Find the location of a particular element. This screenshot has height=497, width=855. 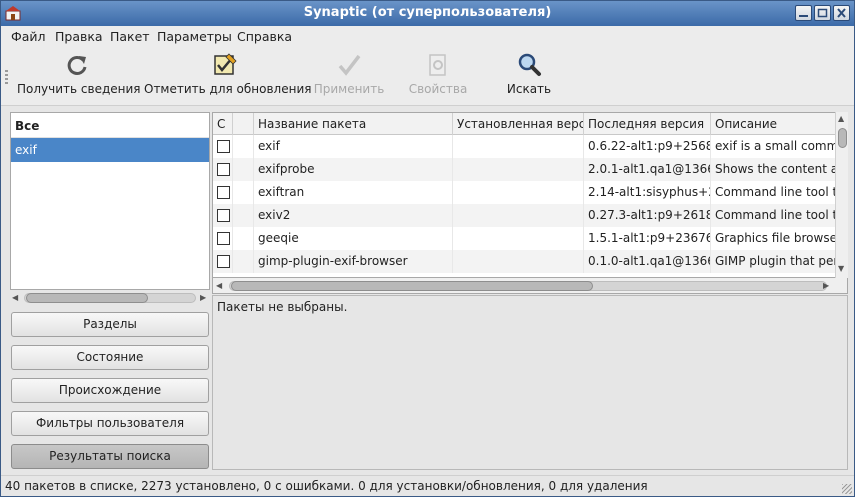

row-latest: 0.1.0-alt1.qa1@136612 is located at coordinates (647, 261).